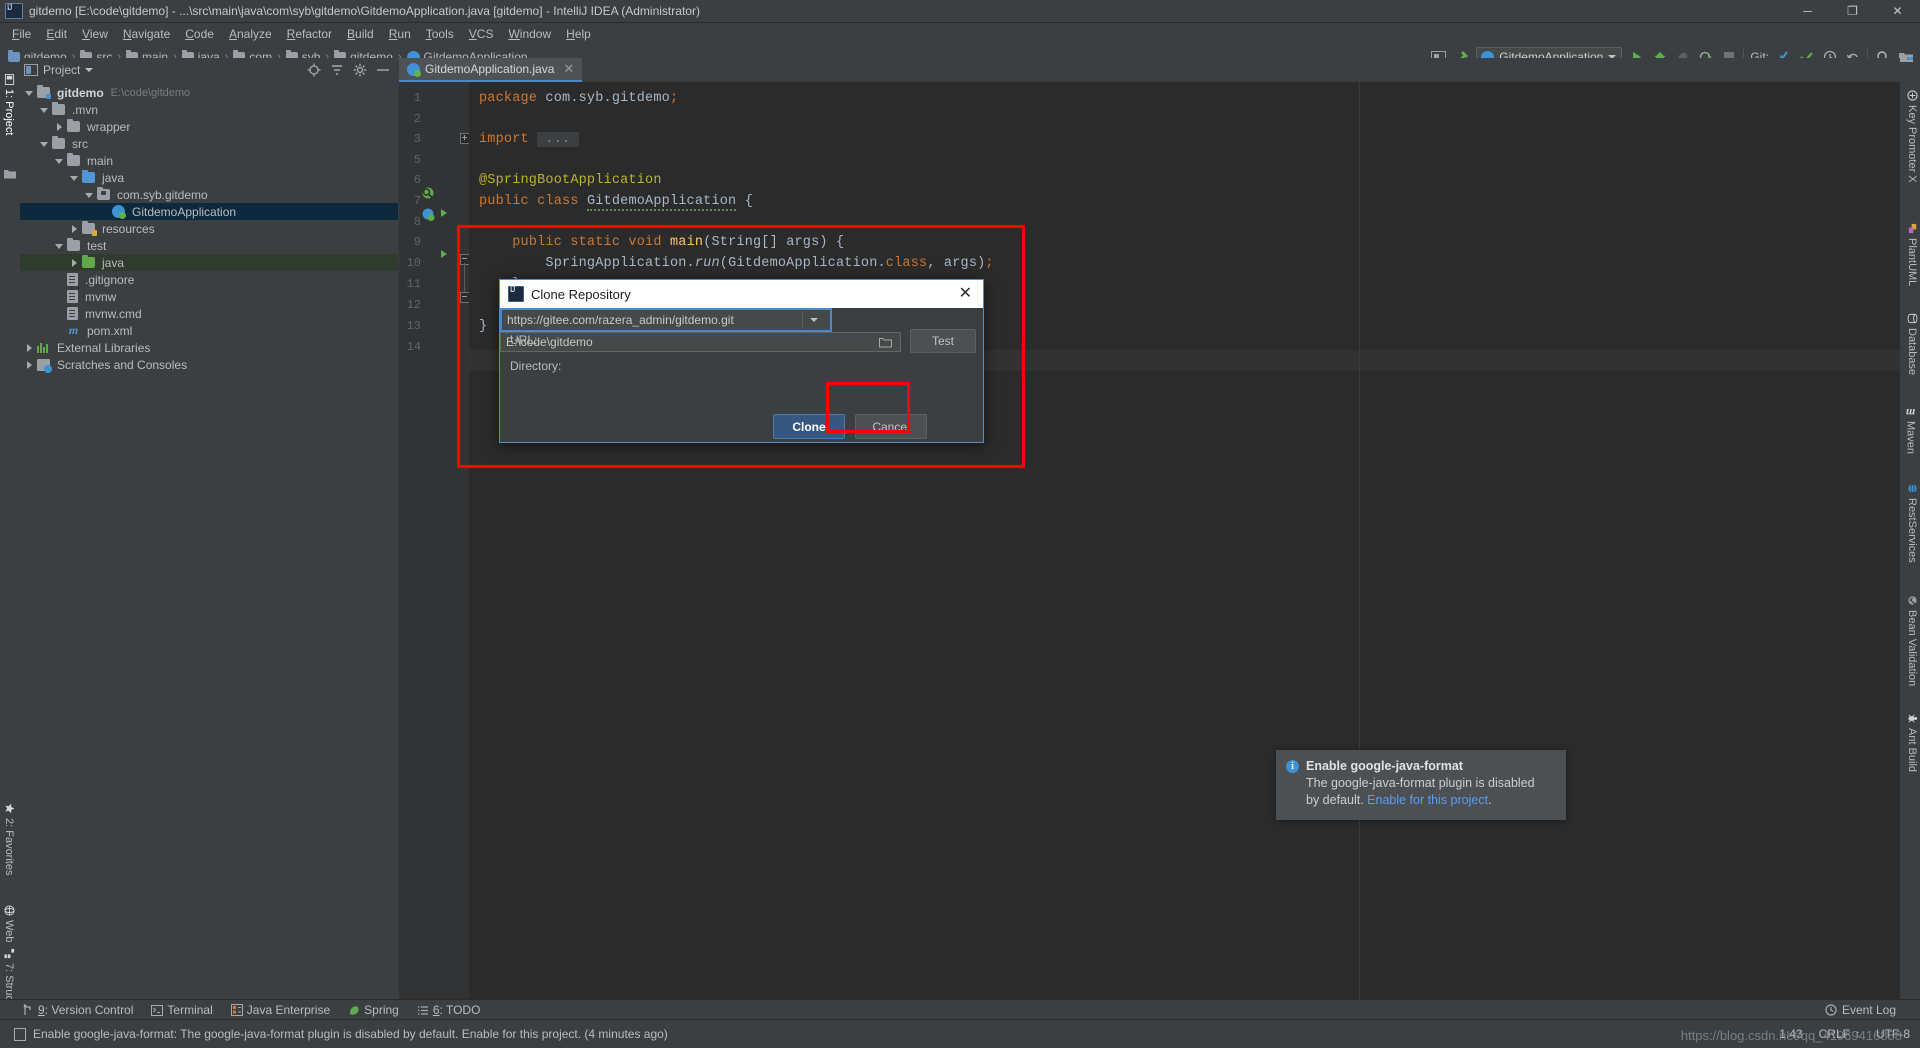  Describe the element at coordinates (209, 92) in the screenshot. I see `tree-node-gitdemo: gitdemo E:\code\gitdemo` at that location.